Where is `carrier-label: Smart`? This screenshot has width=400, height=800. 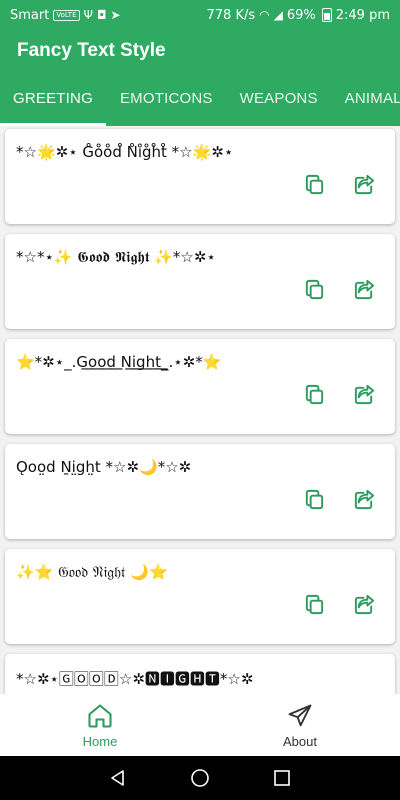 carrier-label: Smart is located at coordinates (30, 15).